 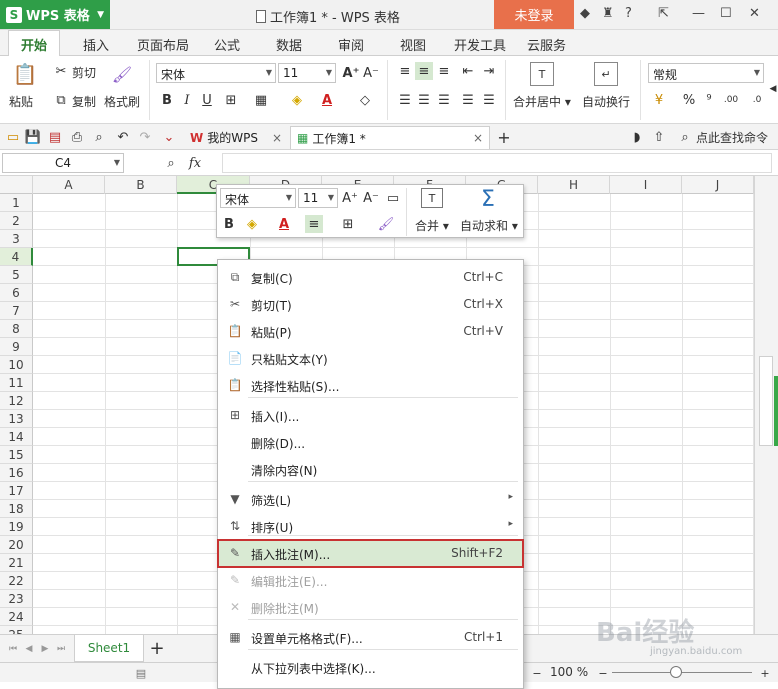 I want to click on mini-size-select: 11 ▼, so click(x=318, y=198).